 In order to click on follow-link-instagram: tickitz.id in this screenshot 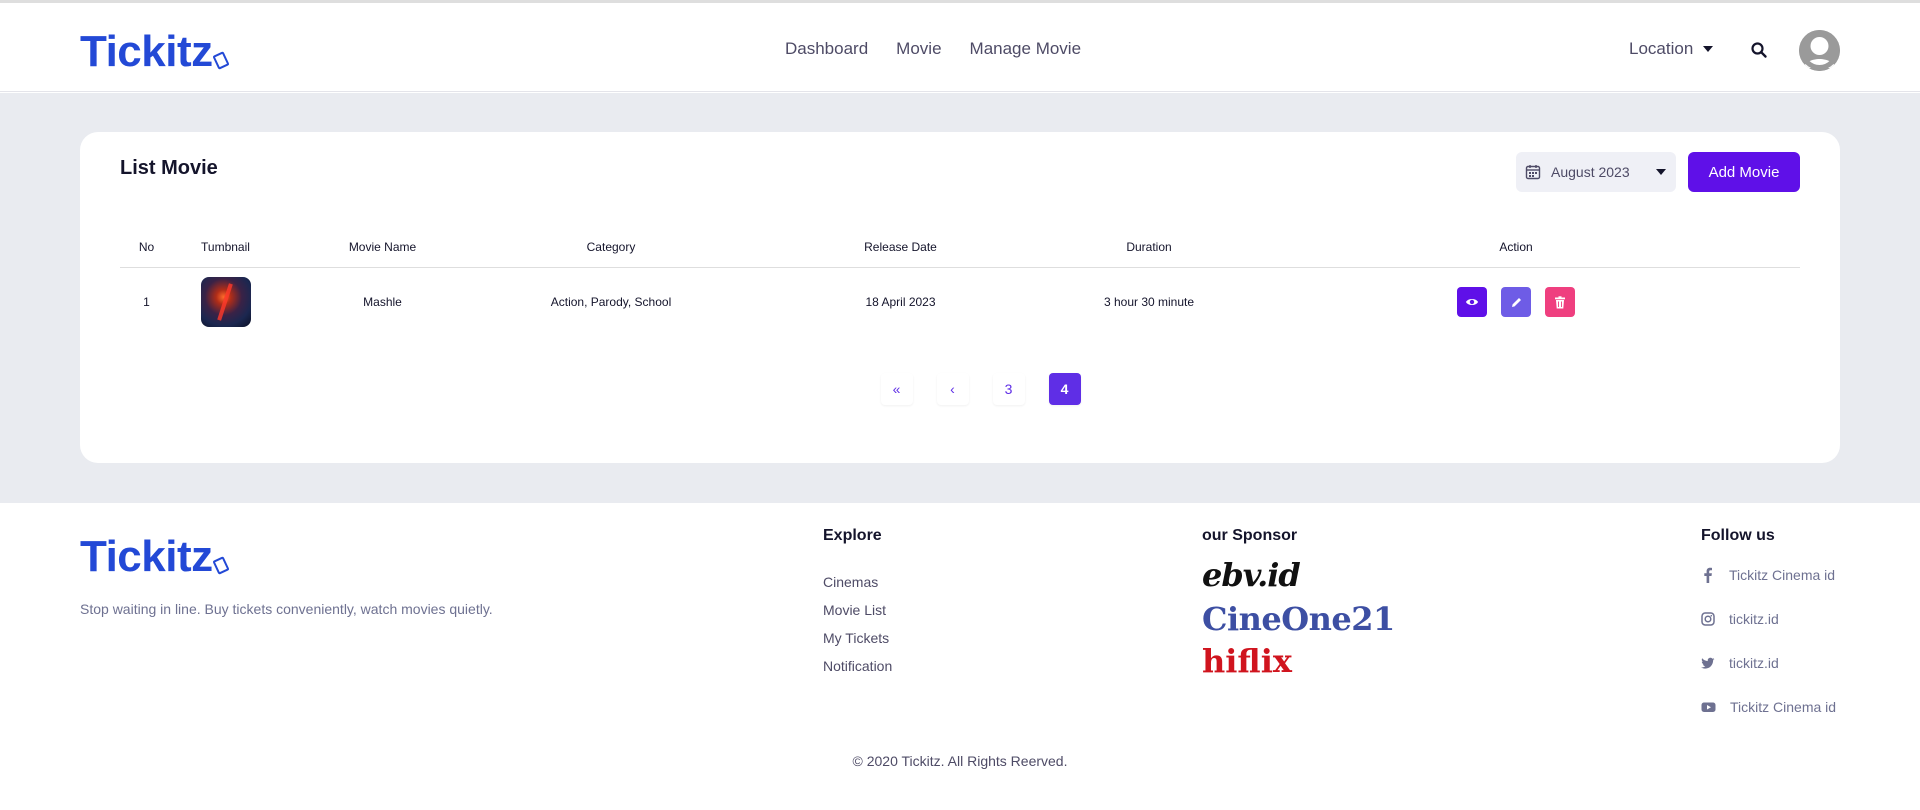, I will do `click(1768, 633)`.